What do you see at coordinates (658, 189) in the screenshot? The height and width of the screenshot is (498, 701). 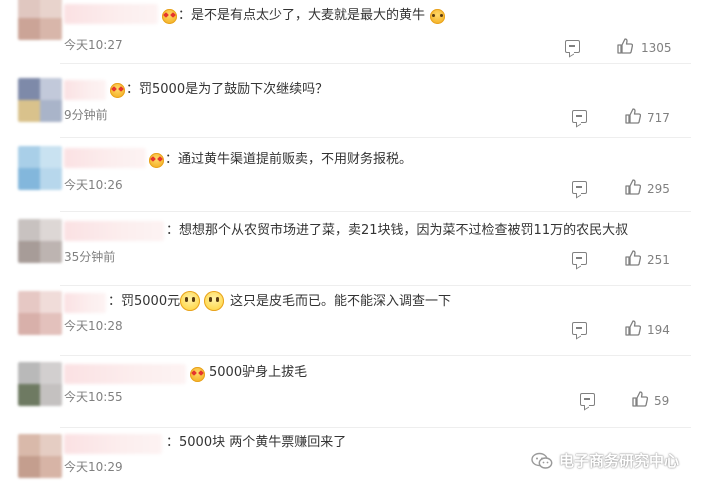 I see `like-count: 295` at bounding box center [658, 189].